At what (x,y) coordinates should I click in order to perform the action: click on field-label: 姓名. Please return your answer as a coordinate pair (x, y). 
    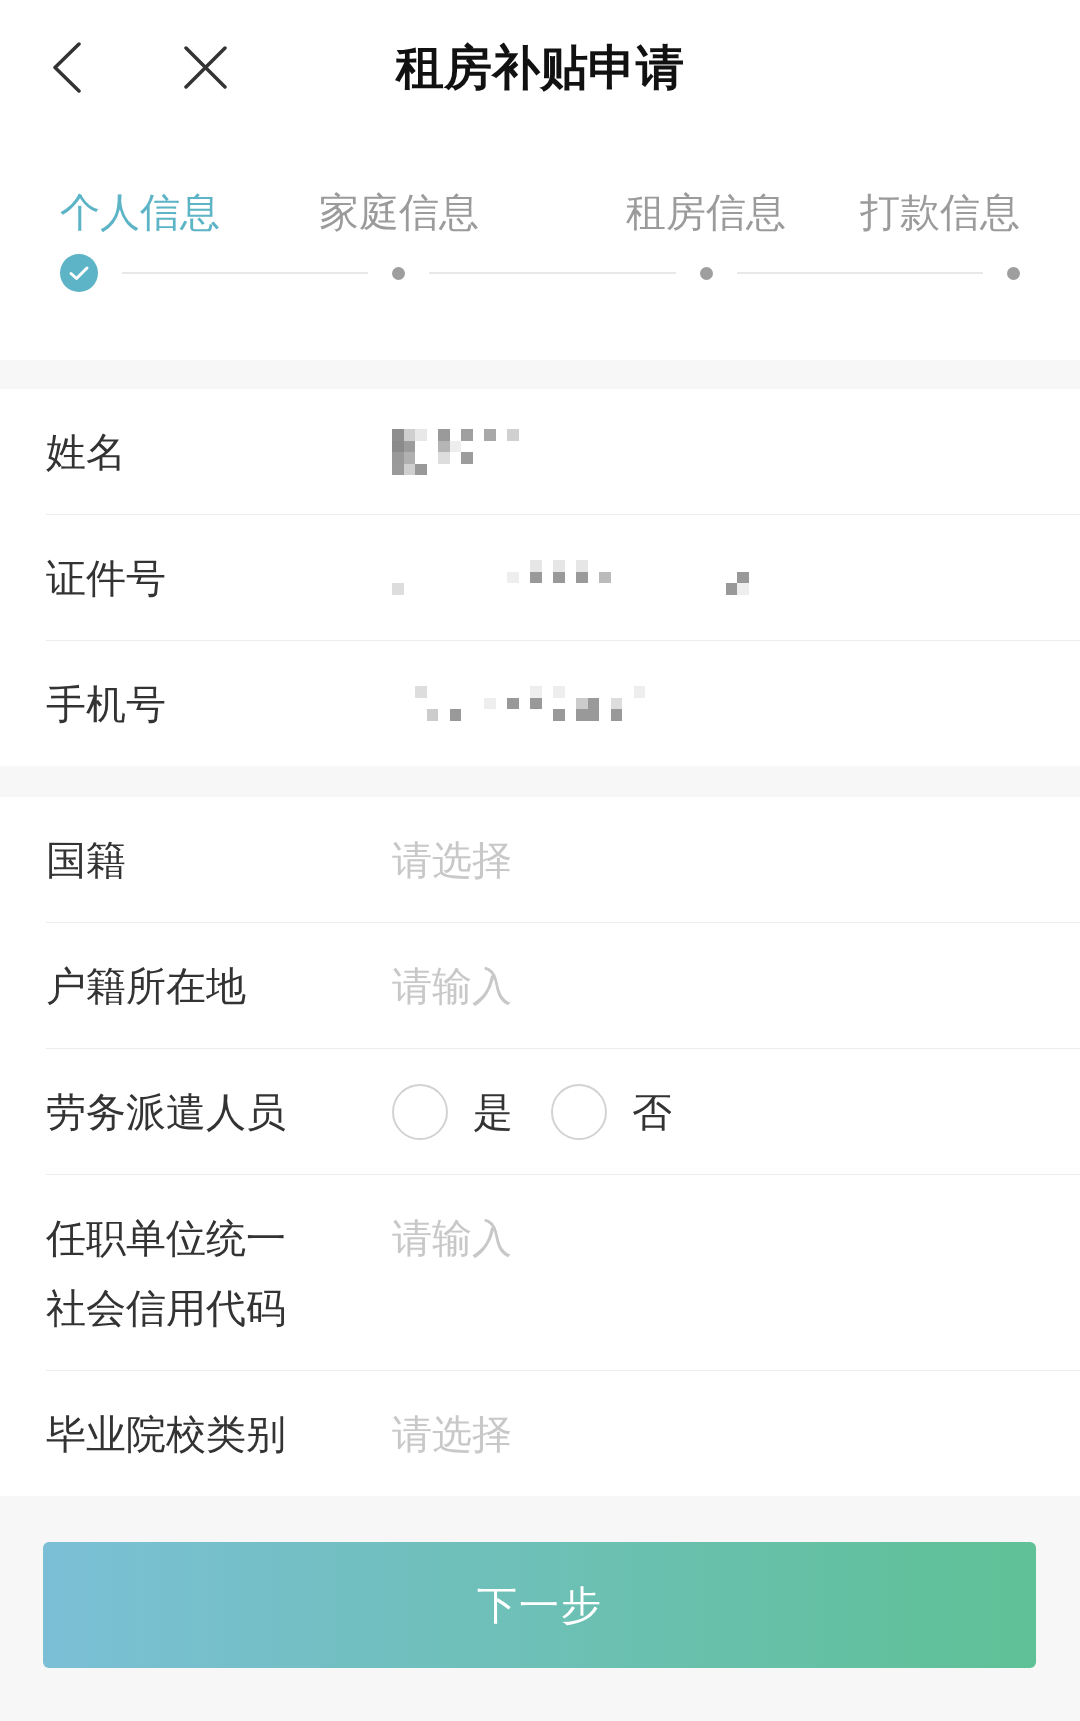
    Looking at the image, I should click on (86, 452).